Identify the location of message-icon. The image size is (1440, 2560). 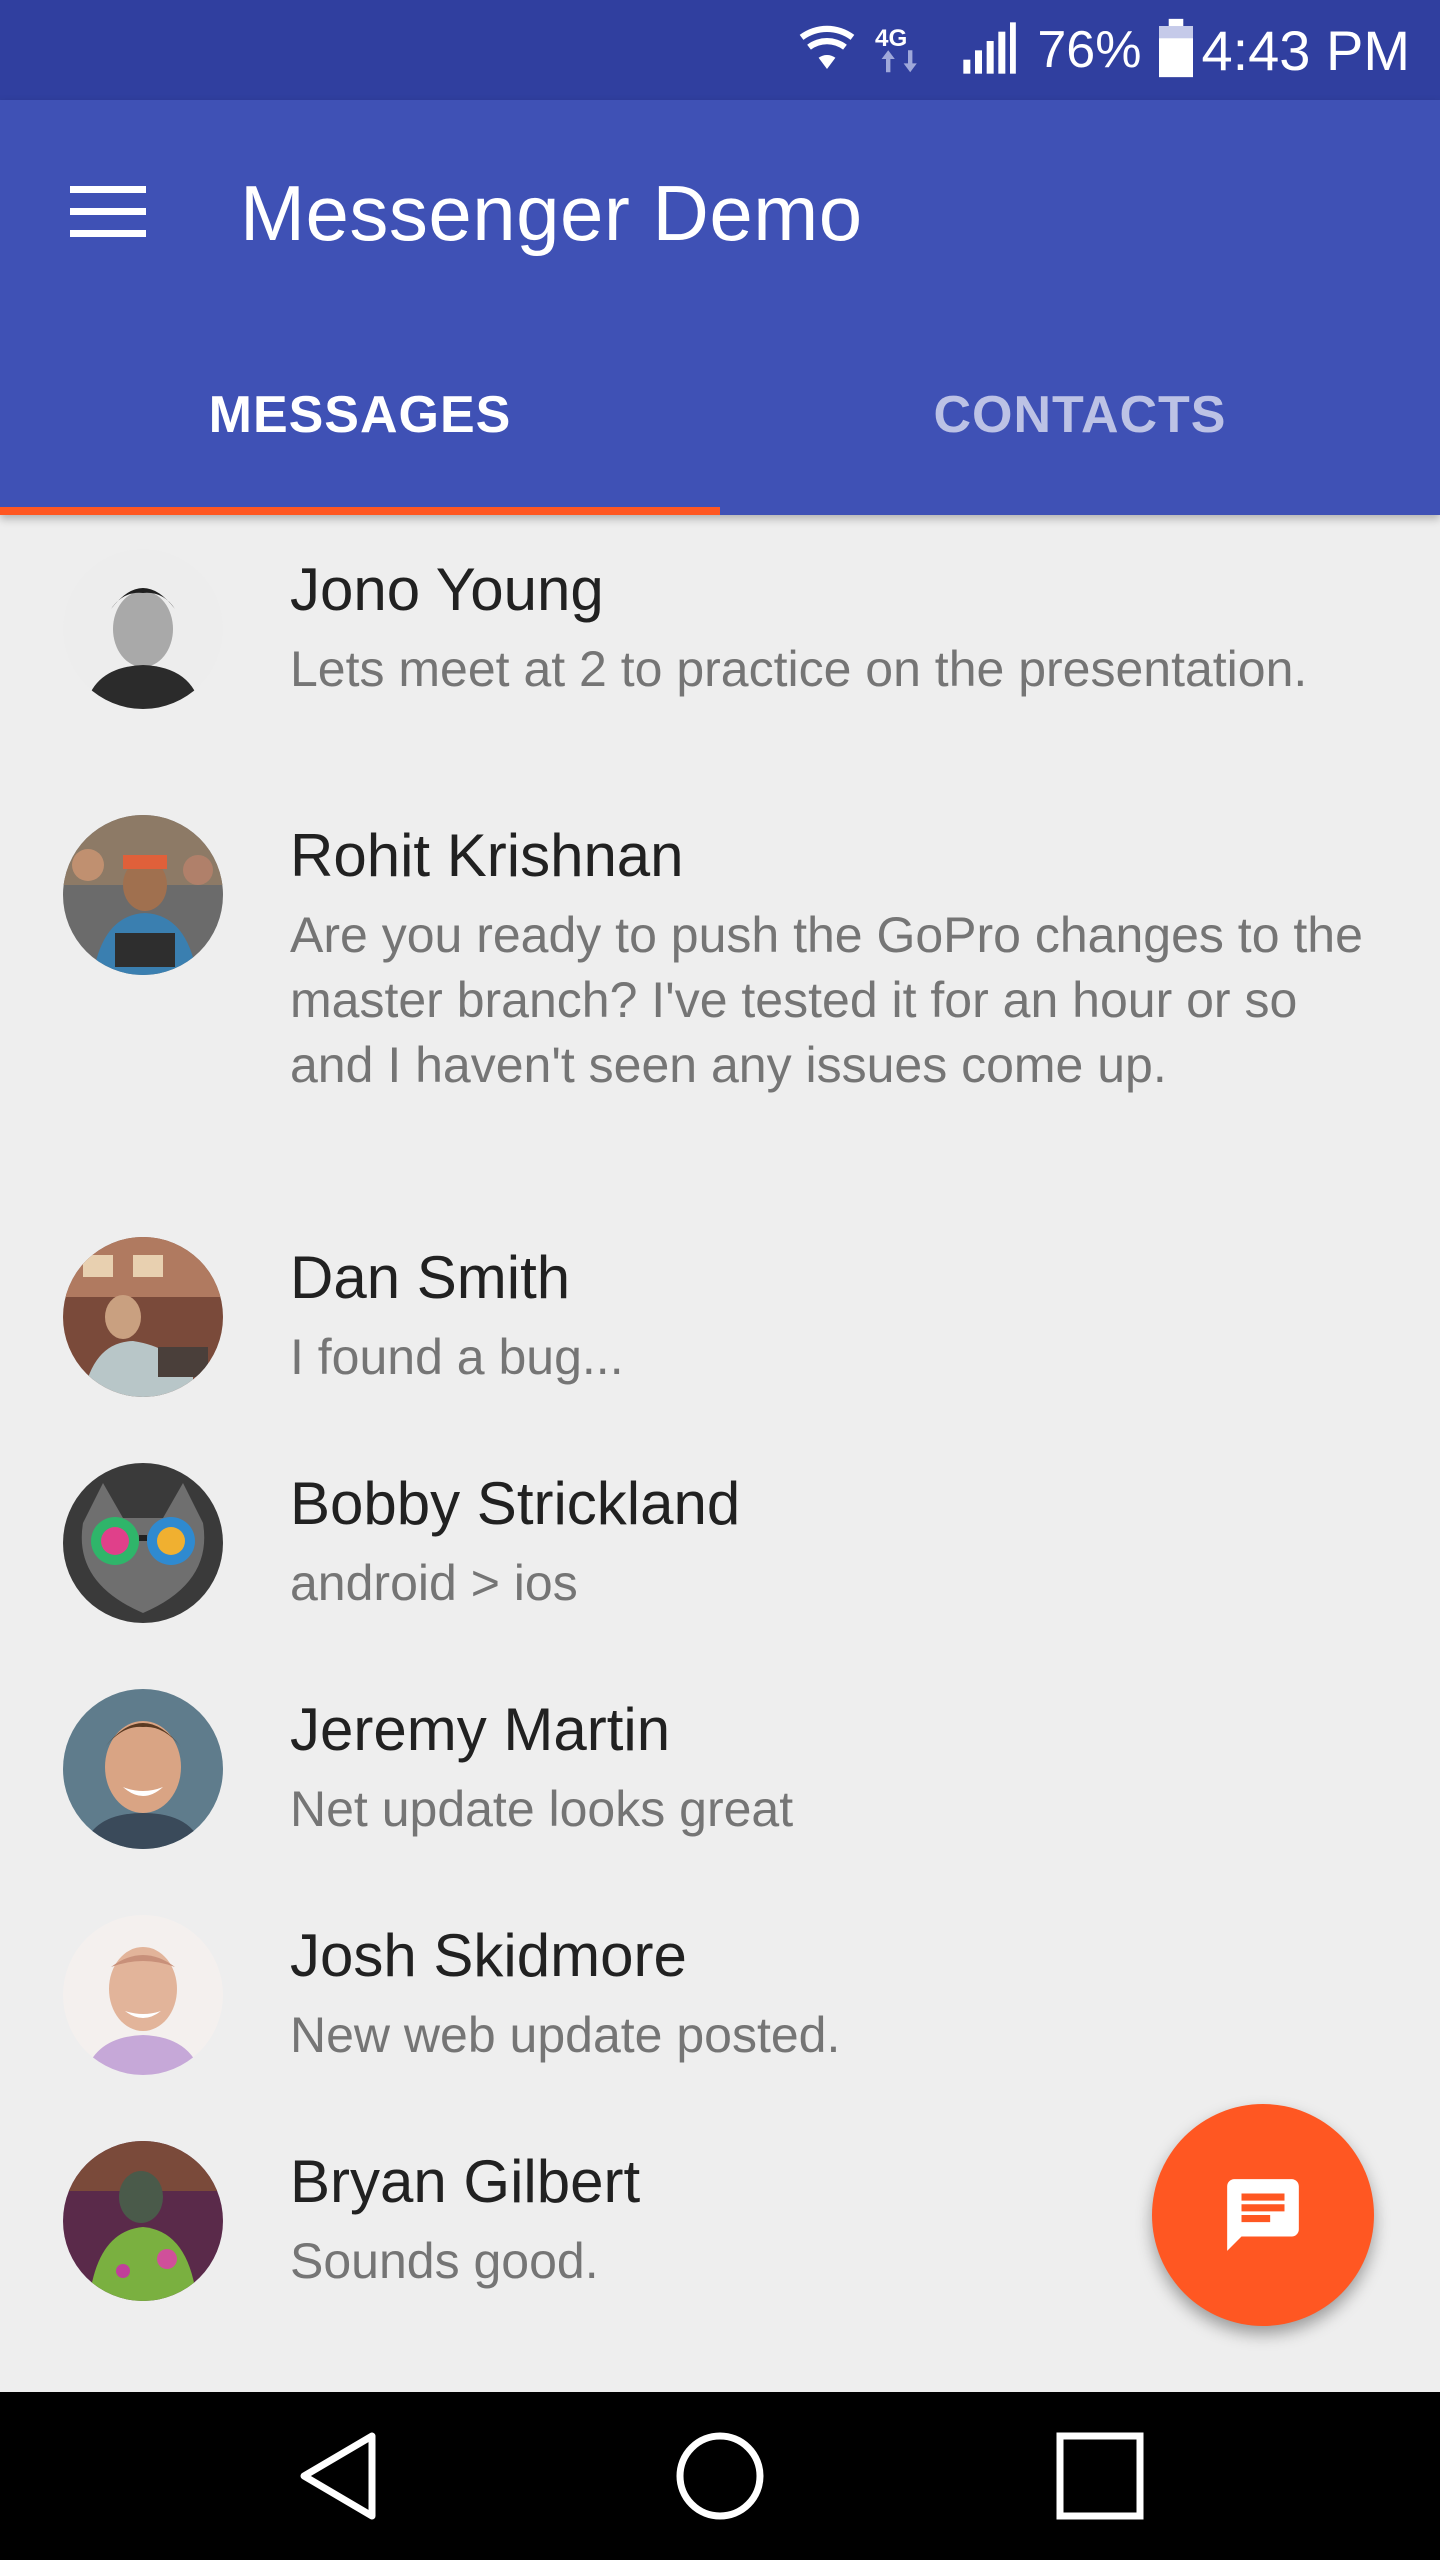
(1263, 2215).